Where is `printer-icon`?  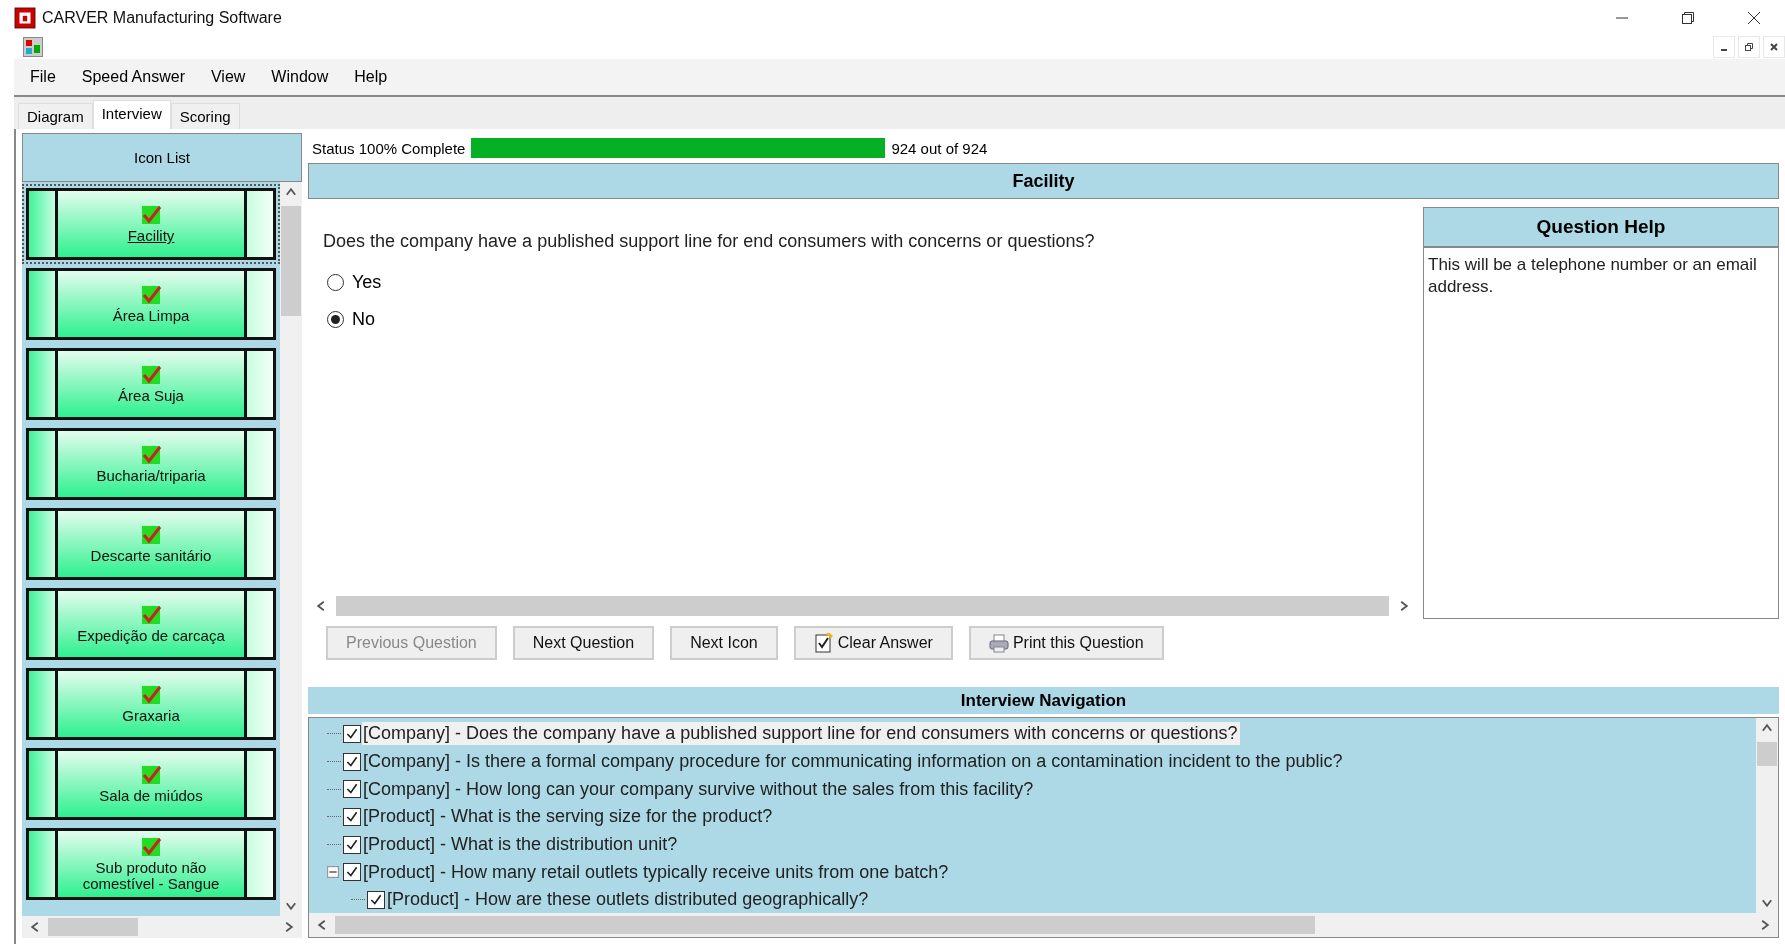 printer-icon is located at coordinates (998, 643).